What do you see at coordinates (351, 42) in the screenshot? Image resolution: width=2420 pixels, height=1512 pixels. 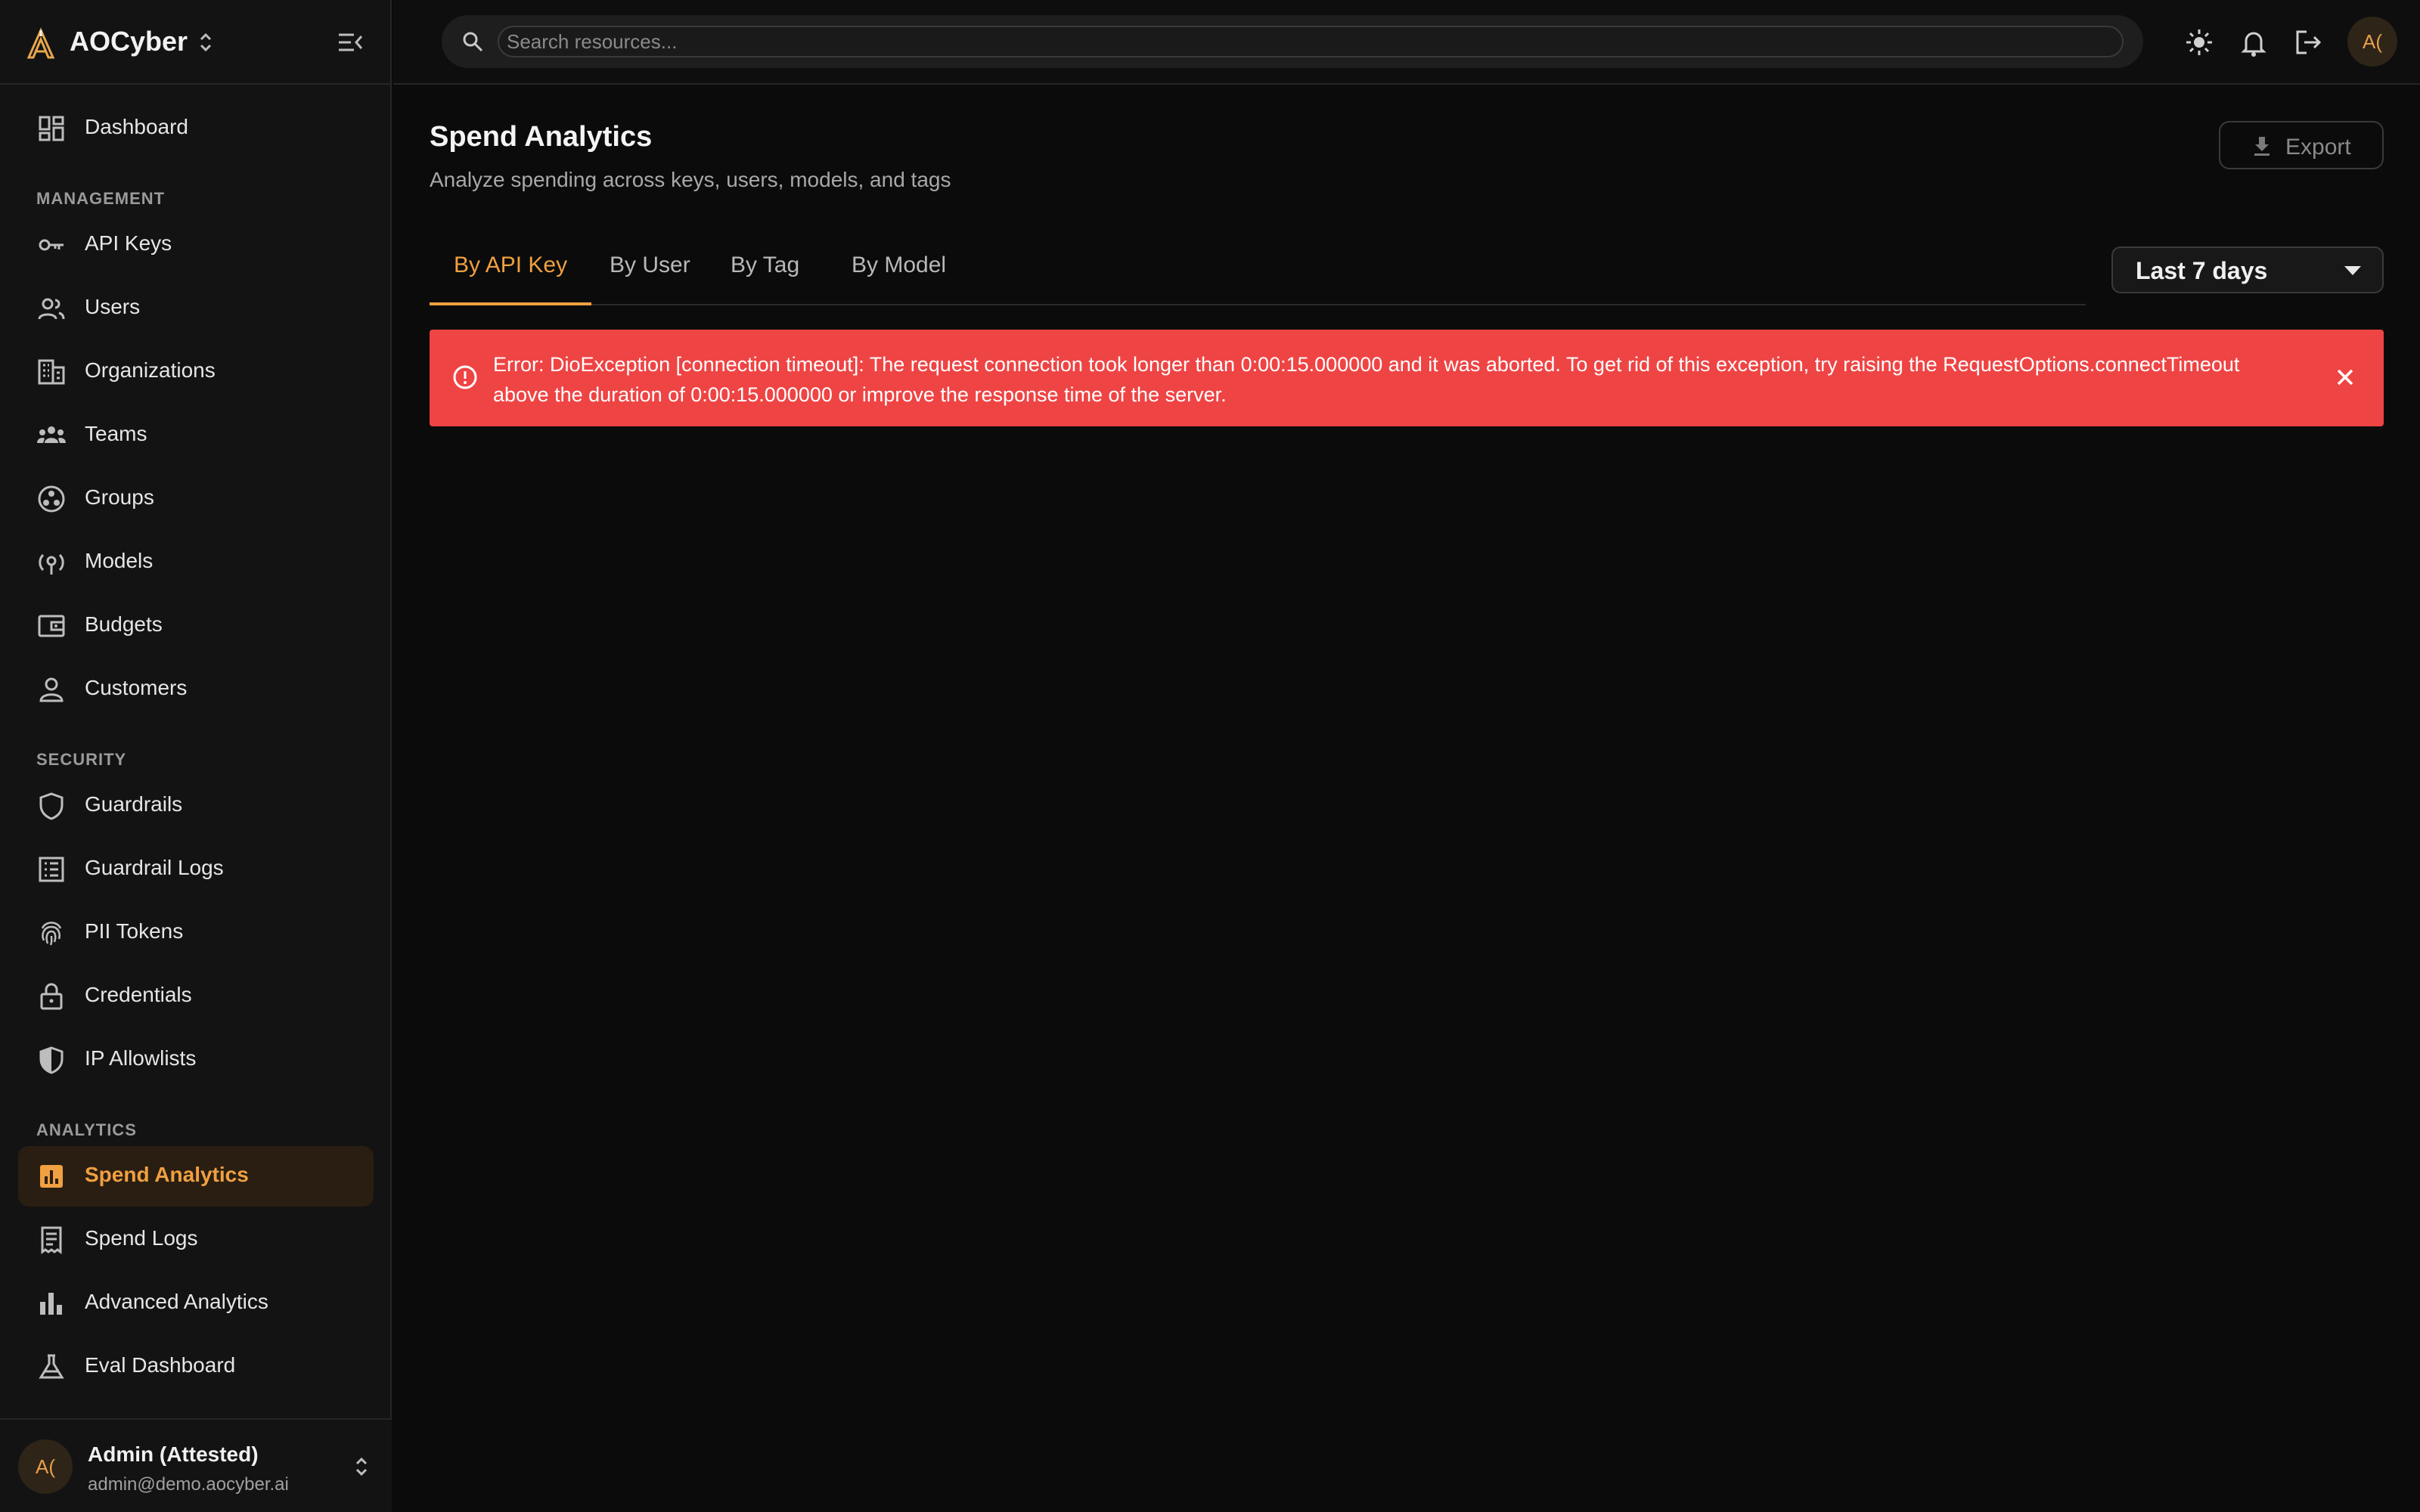 I see `collapse-sidebar-icon` at bounding box center [351, 42].